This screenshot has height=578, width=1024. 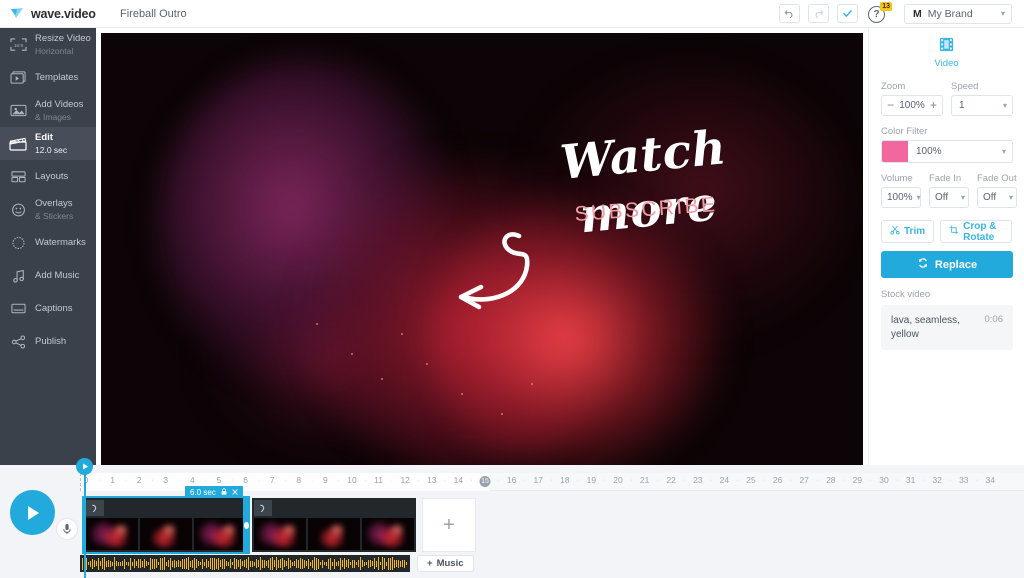 What do you see at coordinates (890, 105) in the screenshot?
I see `zoom-decrease-button: −` at bounding box center [890, 105].